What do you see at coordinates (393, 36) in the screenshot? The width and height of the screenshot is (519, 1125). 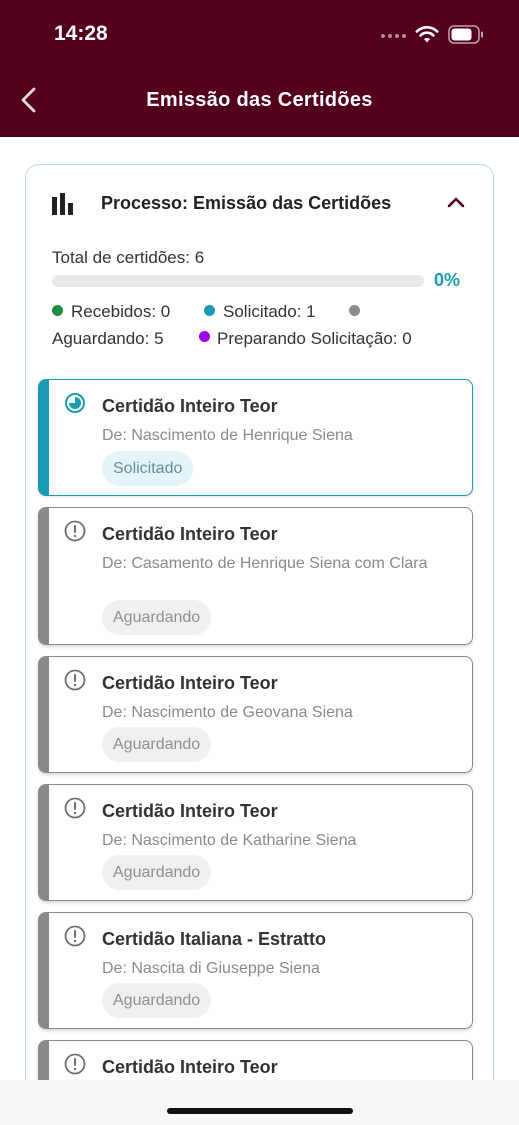 I see `cellular-signal-icon` at bounding box center [393, 36].